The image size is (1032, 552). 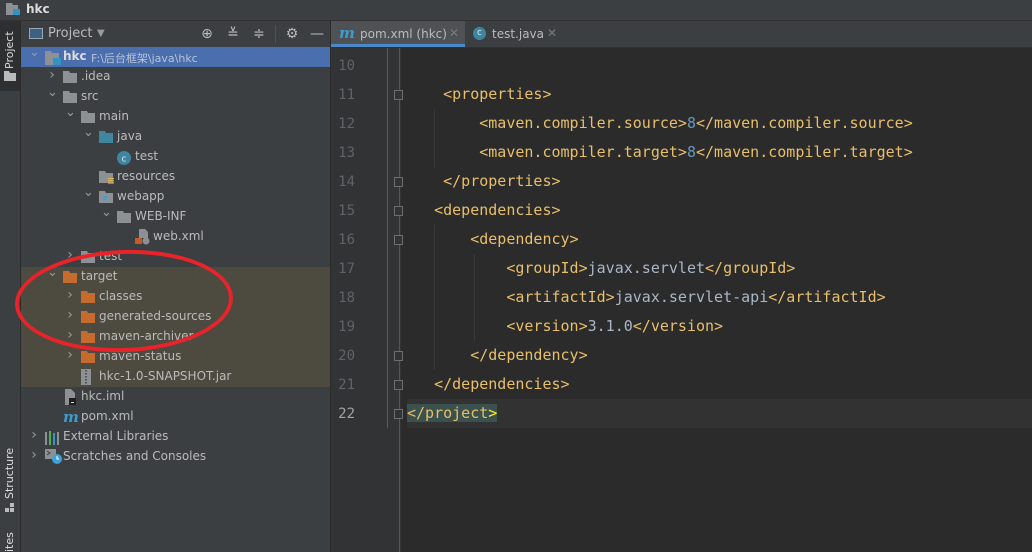 What do you see at coordinates (346, 66) in the screenshot?
I see `line-number: 10` at bounding box center [346, 66].